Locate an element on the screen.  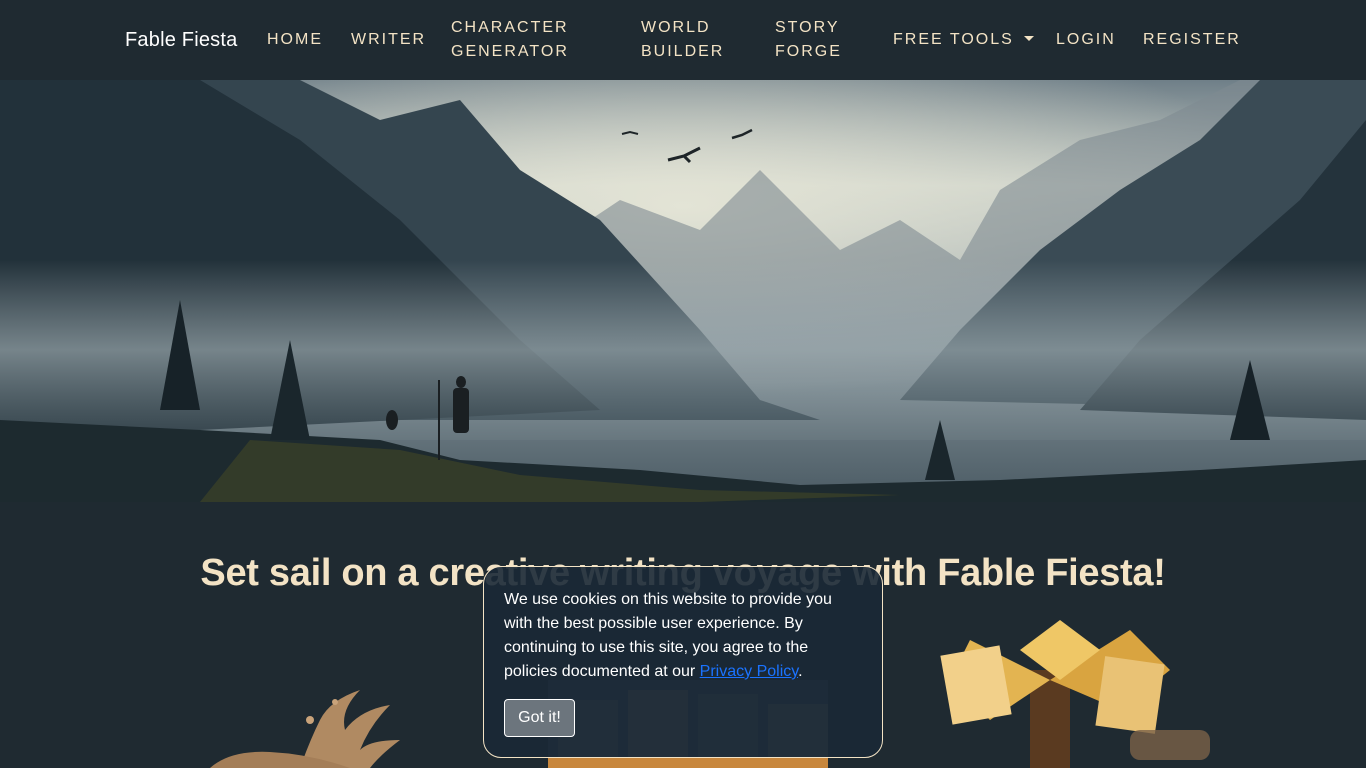
ink-splash-image is located at coordinates (305, 729).